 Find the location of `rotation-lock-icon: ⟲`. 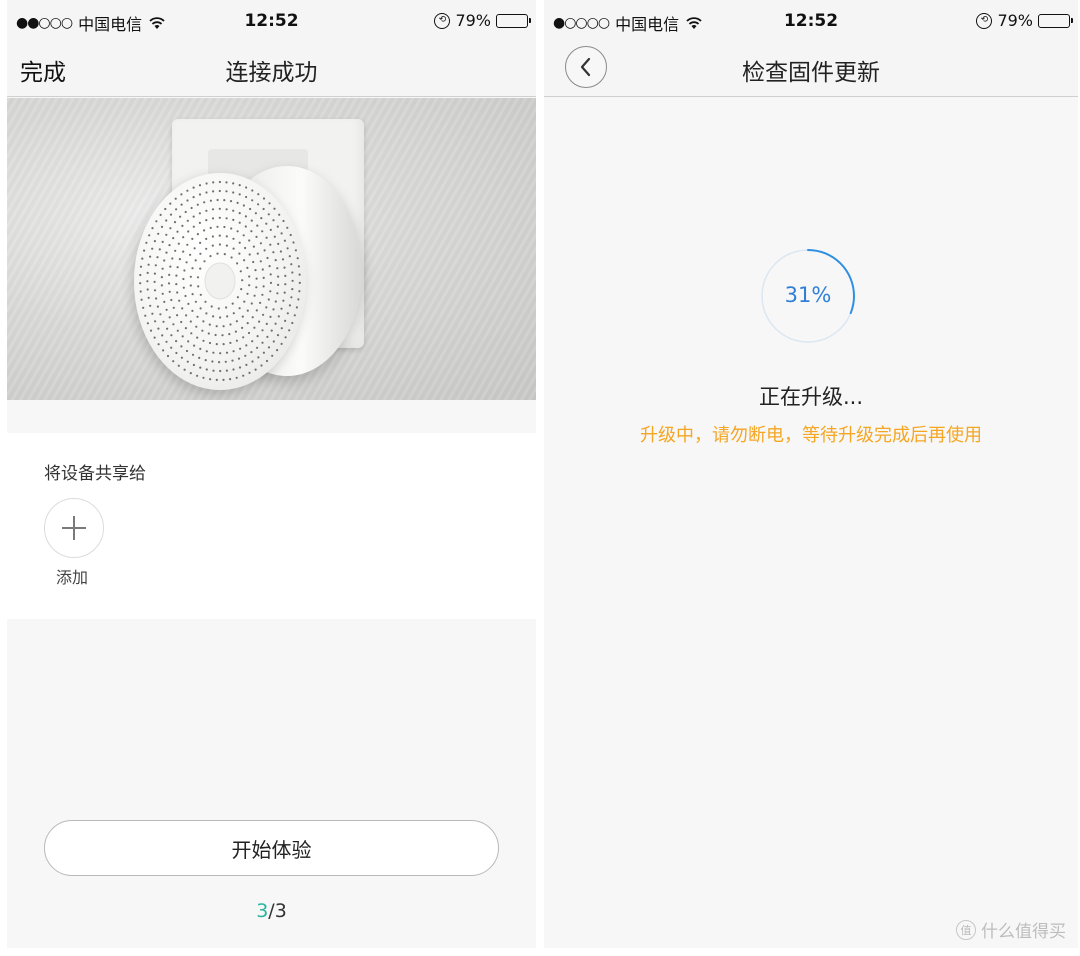

rotation-lock-icon: ⟲ is located at coordinates (442, 20).